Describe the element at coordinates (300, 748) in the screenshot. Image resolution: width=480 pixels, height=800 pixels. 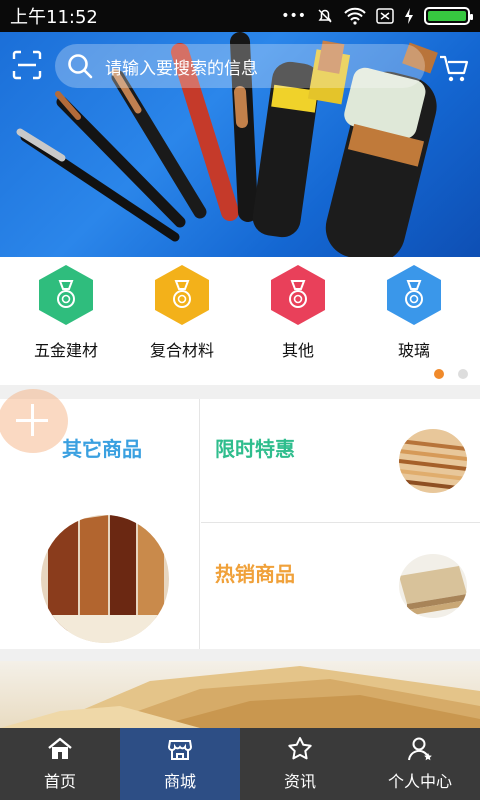
I see `star-icon` at that location.